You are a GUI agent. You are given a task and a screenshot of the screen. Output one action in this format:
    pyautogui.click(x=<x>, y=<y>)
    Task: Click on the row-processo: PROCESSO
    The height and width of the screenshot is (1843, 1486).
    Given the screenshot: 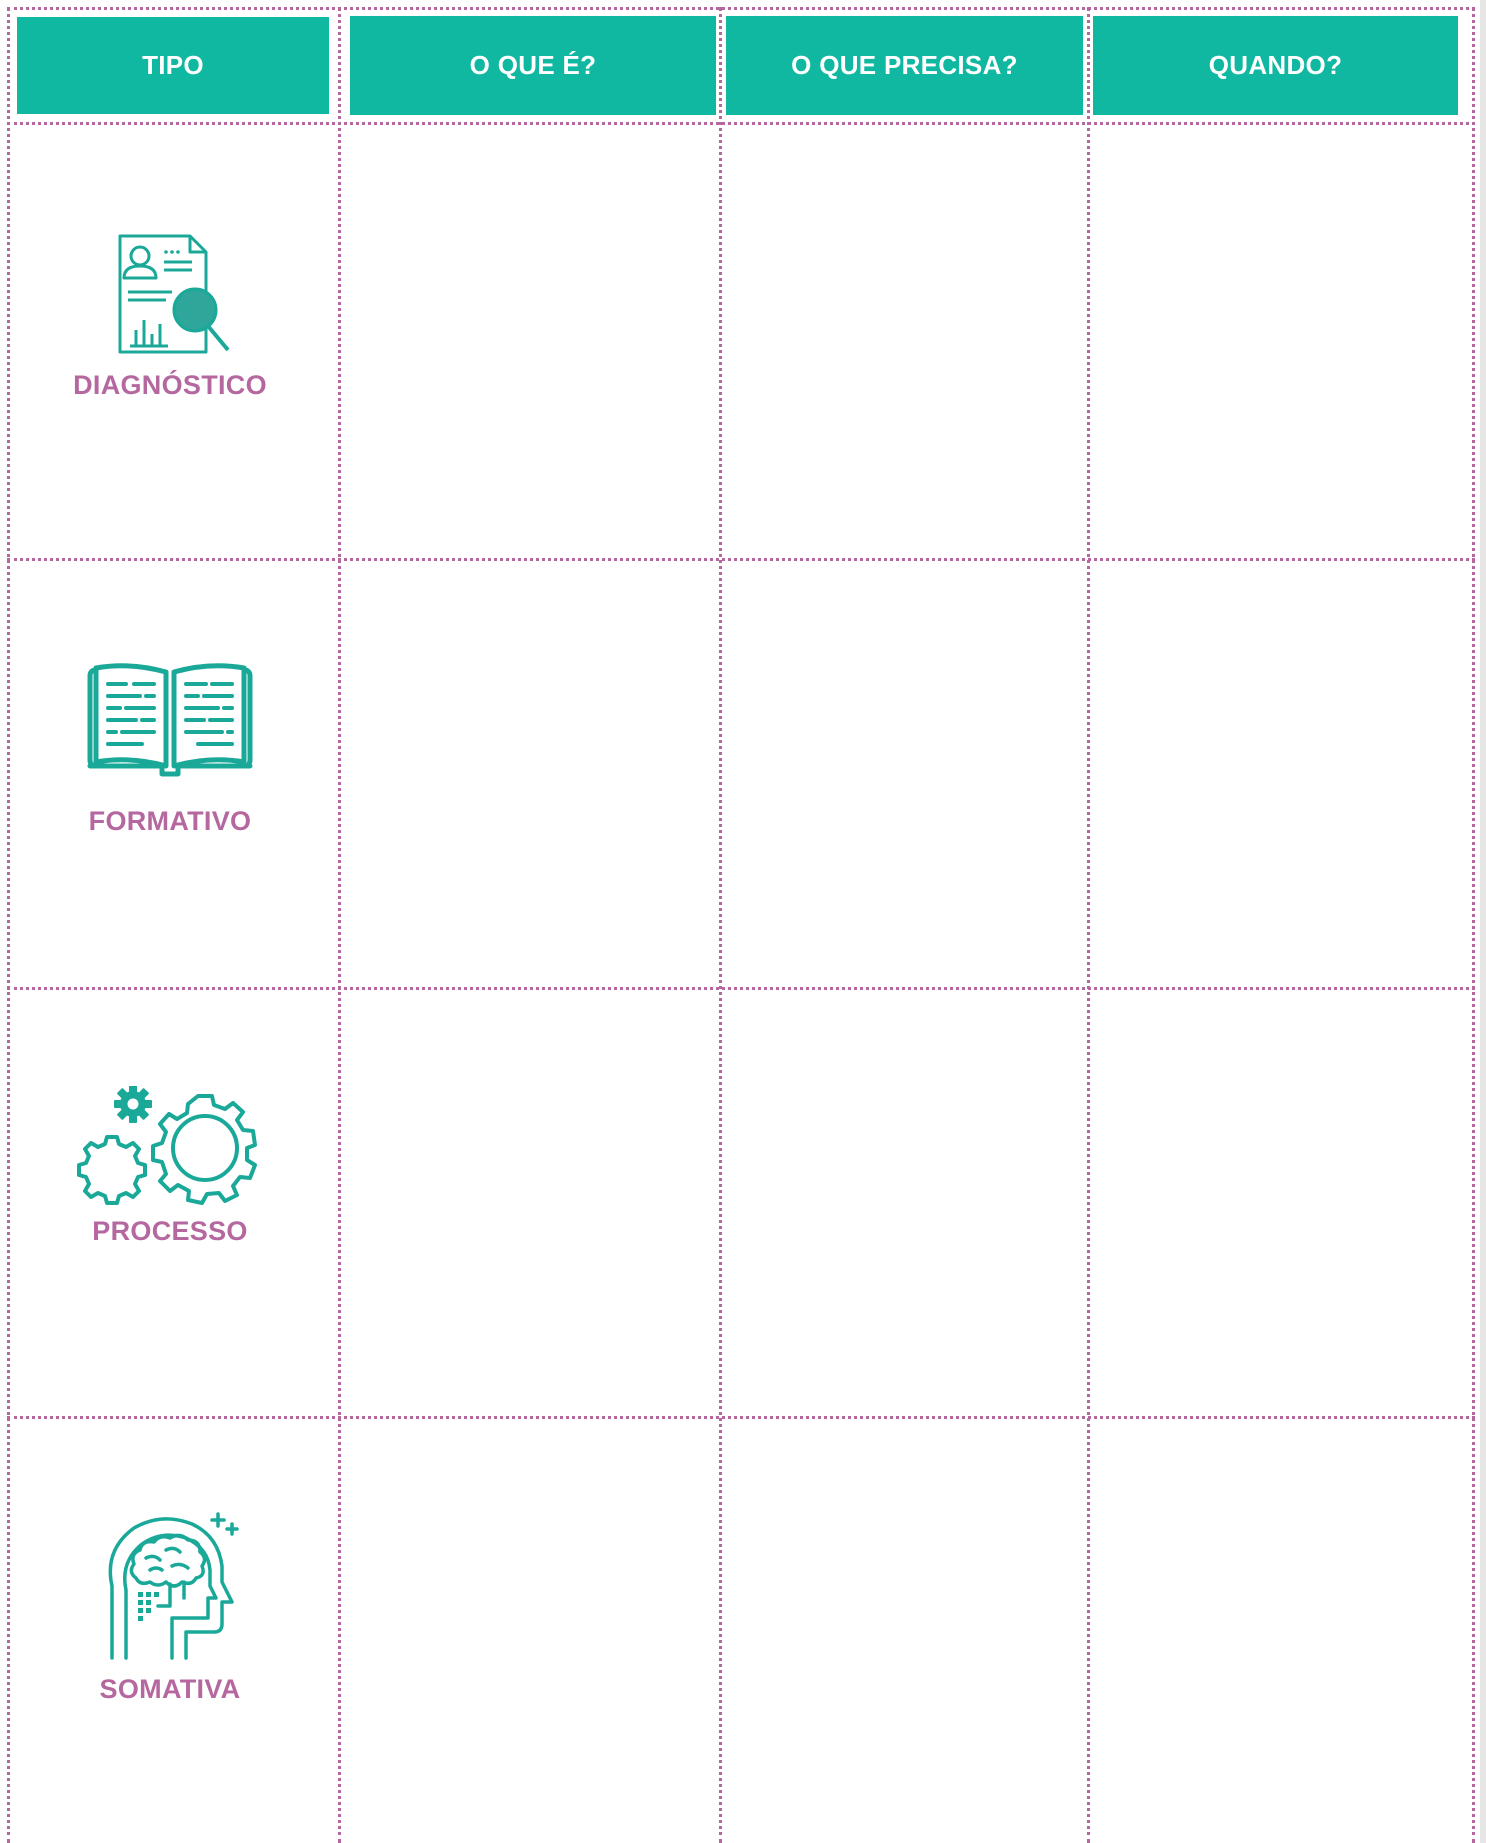 What is the action you would take?
    pyautogui.click(x=170, y=1166)
    